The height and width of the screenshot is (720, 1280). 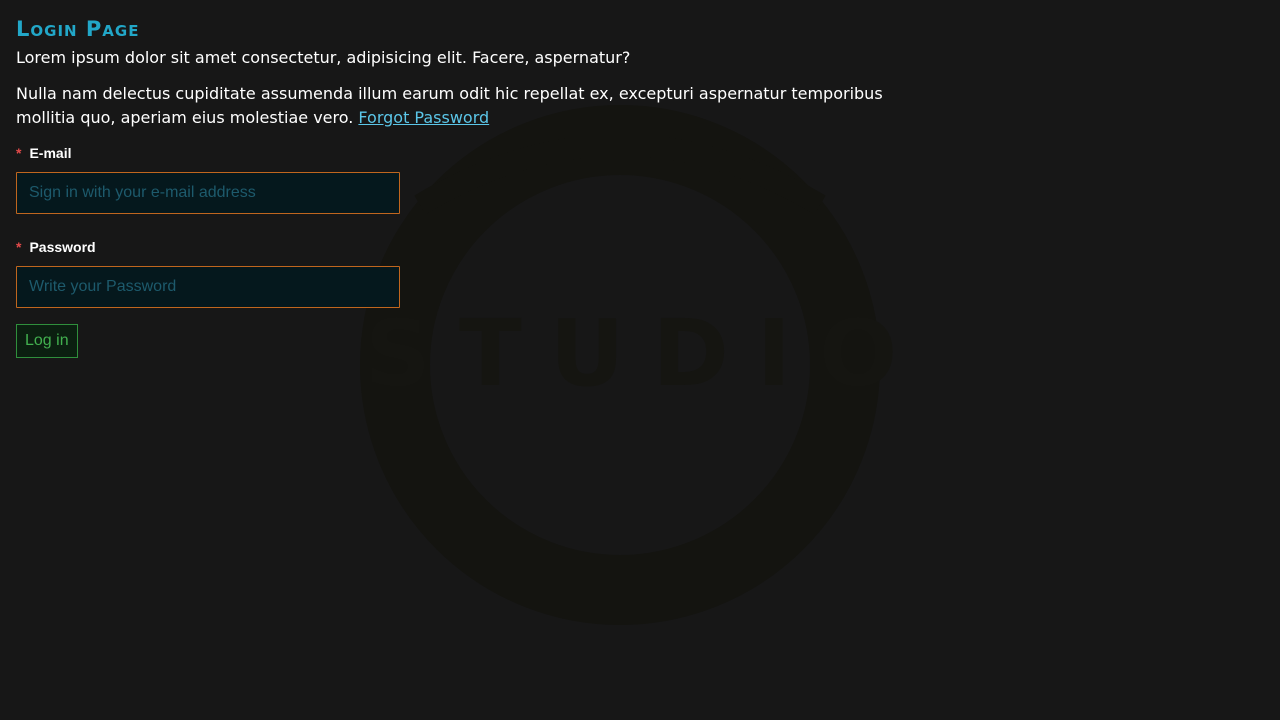 What do you see at coordinates (62, 247) in the screenshot?
I see `password-label-text: Password` at bounding box center [62, 247].